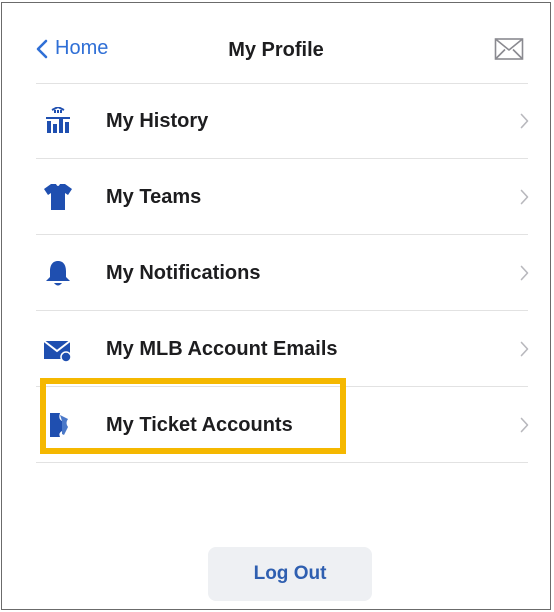 This screenshot has height=612, width=554. I want to click on menu-item-my-teams: My Teams, so click(276, 197).